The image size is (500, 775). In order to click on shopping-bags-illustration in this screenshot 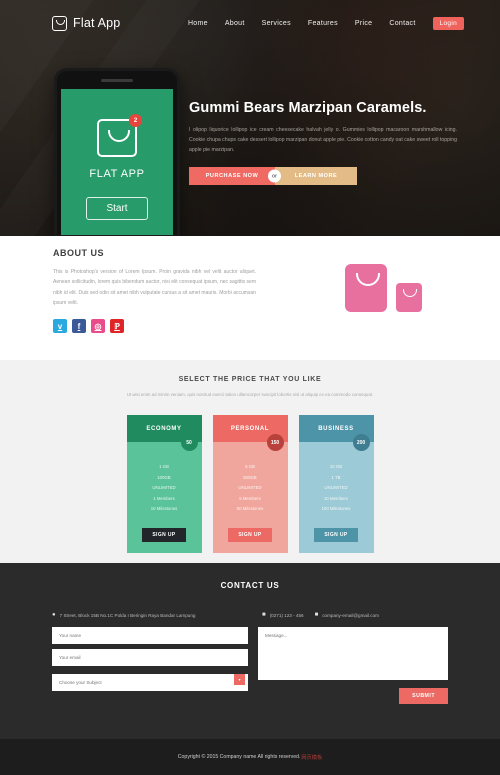, I will do `click(383, 288)`.